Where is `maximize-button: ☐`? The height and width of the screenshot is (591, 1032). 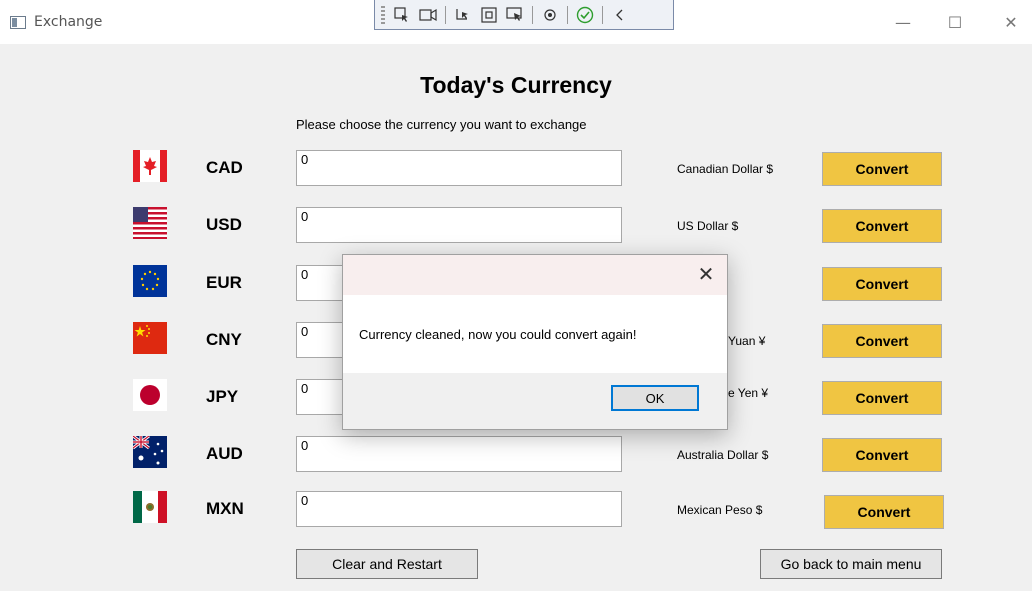
maximize-button: ☐ is located at coordinates (955, 22).